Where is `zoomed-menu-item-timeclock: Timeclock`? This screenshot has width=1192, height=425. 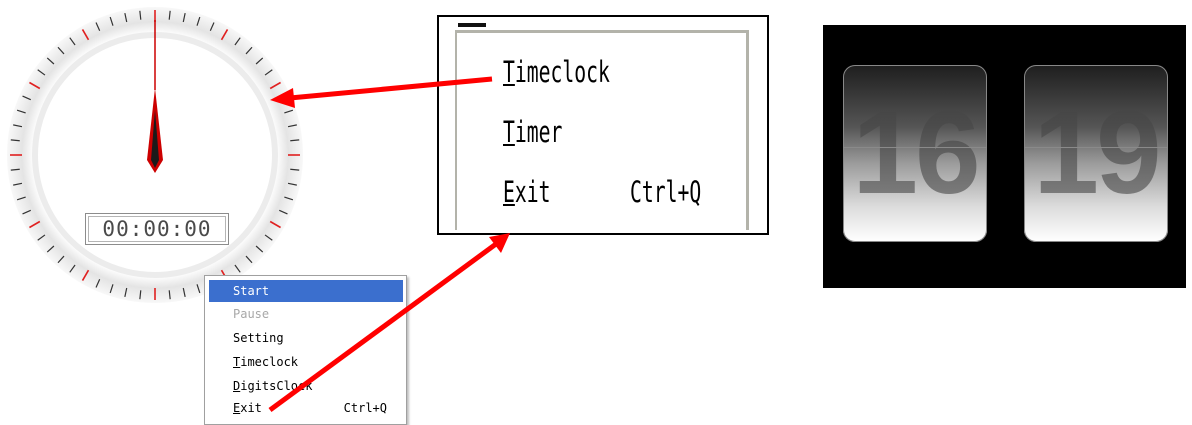
zoomed-menu-item-timeclock: Timeclock is located at coordinates (556, 72).